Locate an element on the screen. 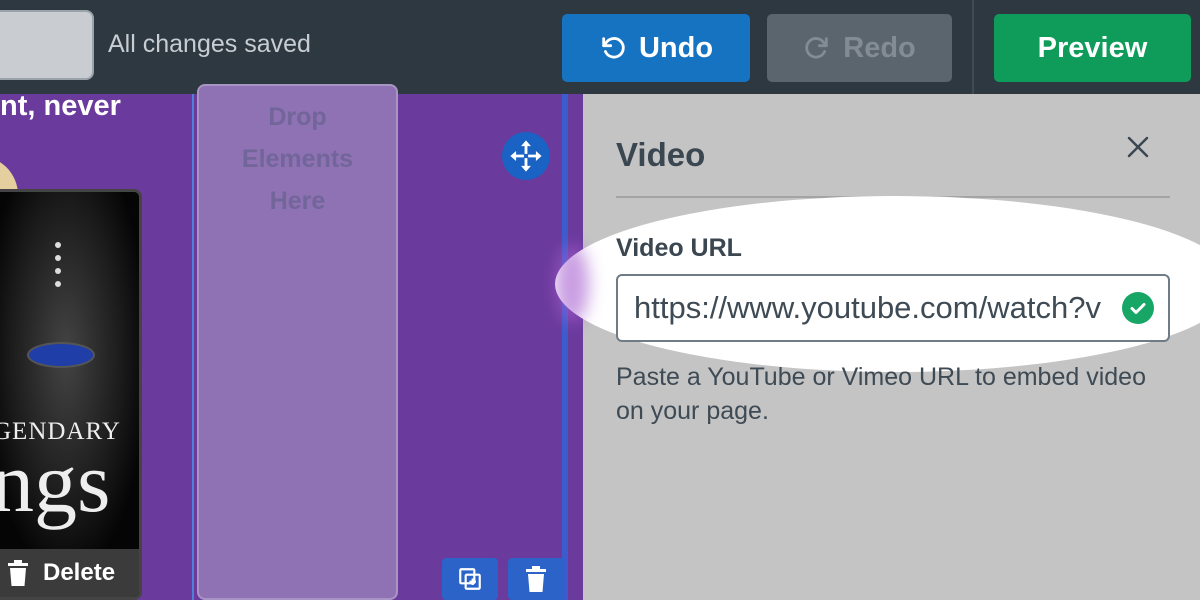 The width and height of the screenshot is (1200, 600). close-icon is located at coordinates (1138, 147).